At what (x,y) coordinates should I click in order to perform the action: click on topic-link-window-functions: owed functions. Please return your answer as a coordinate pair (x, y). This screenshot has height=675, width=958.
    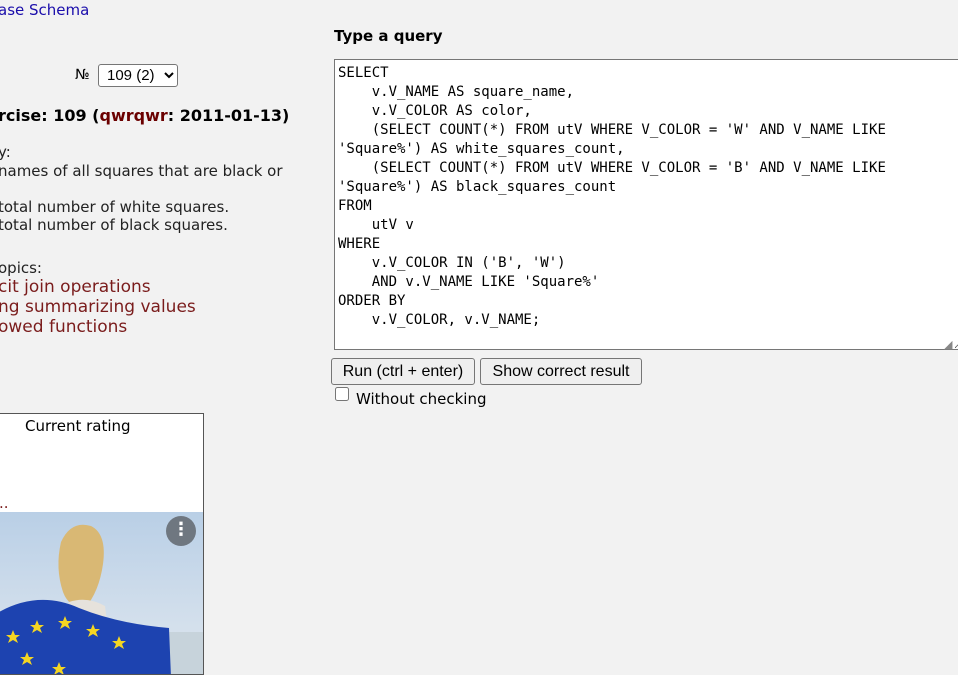
    Looking at the image, I should click on (63, 327).